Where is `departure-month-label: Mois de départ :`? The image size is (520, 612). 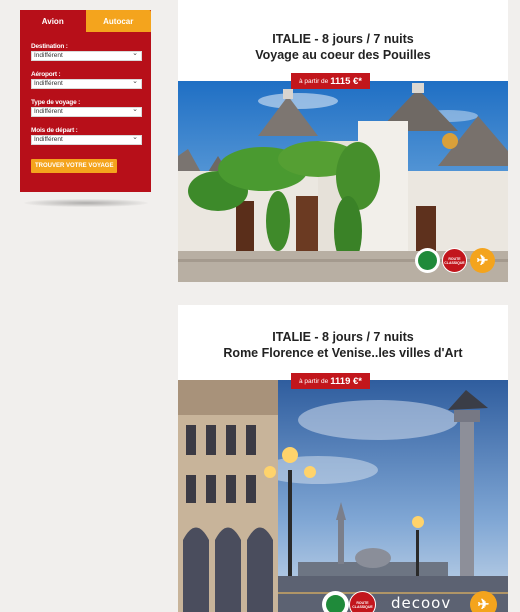
departure-month-label: Mois de départ : is located at coordinates (54, 130).